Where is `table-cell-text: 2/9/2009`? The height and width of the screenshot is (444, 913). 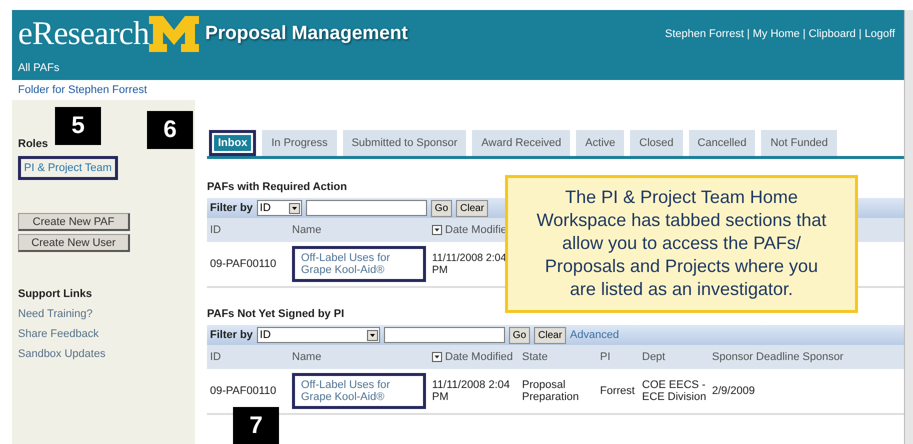 table-cell-text: 2/9/2009 is located at coordinates (734, 391).